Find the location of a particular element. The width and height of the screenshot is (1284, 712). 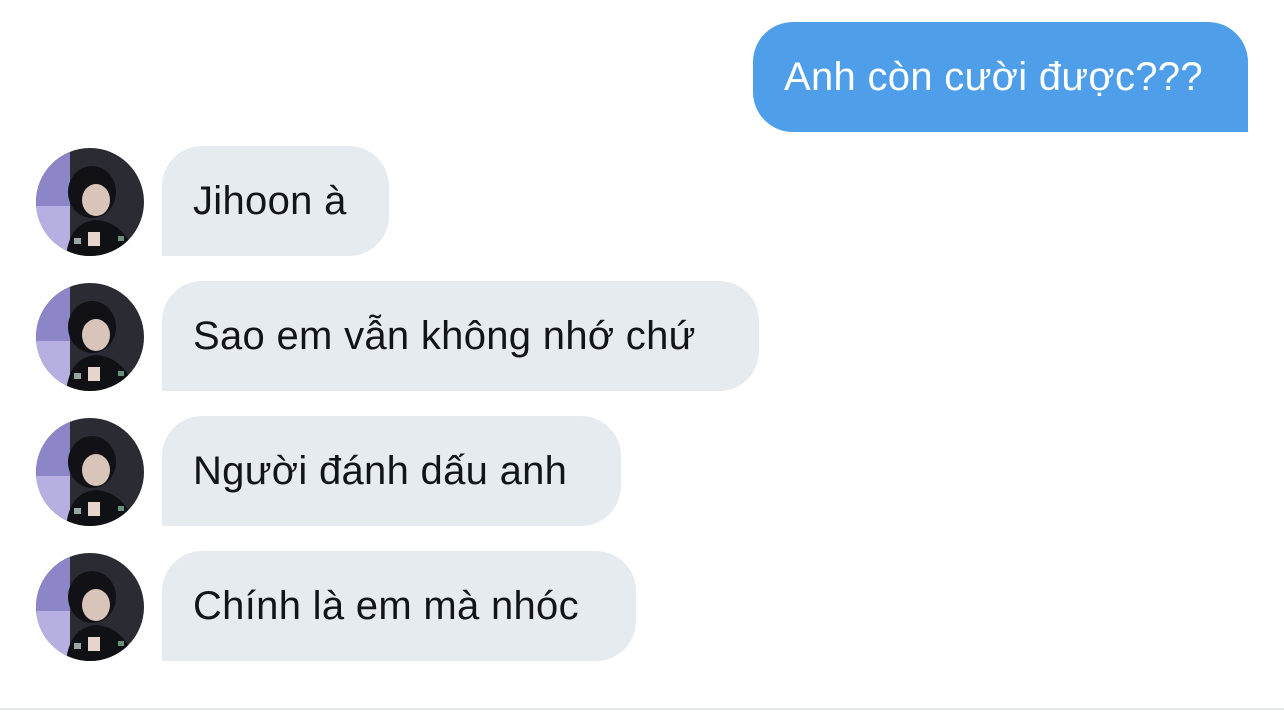

message-text: Jihoon à is located at coordinates (270, 200).